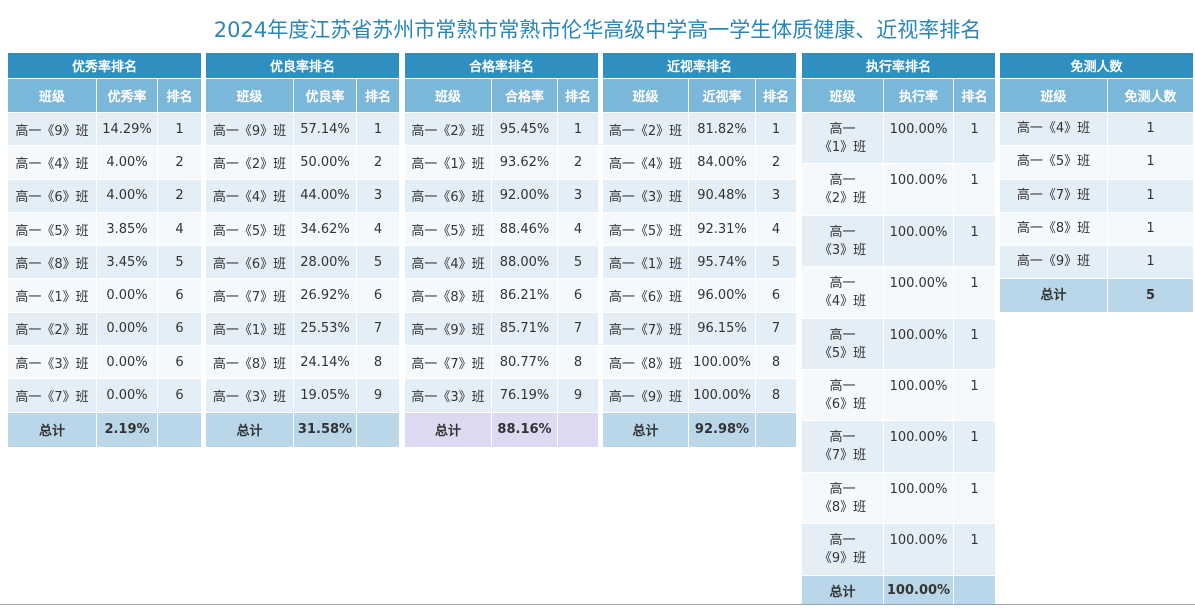 This screenshot has height=609, width=1195. What do you see at coordinates (325, 429) in the screenshot?
I see `total-value: 31.58%` at bounding box center [325, 429].